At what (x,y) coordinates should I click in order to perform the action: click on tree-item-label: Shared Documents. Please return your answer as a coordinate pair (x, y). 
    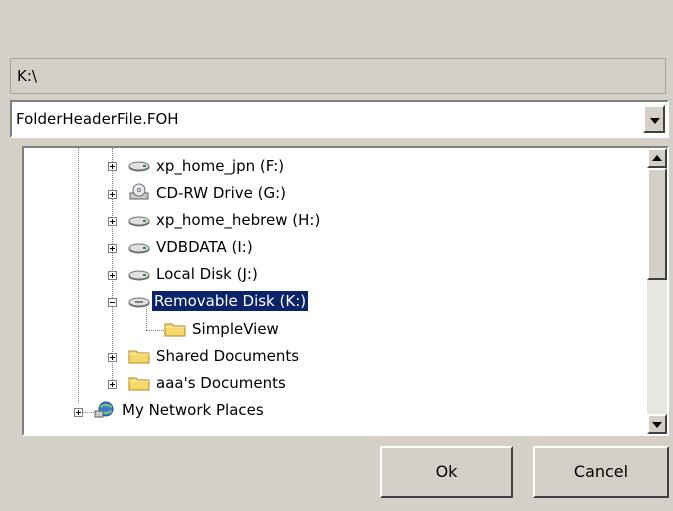
    Looking at the image, I should click on (227, 356).